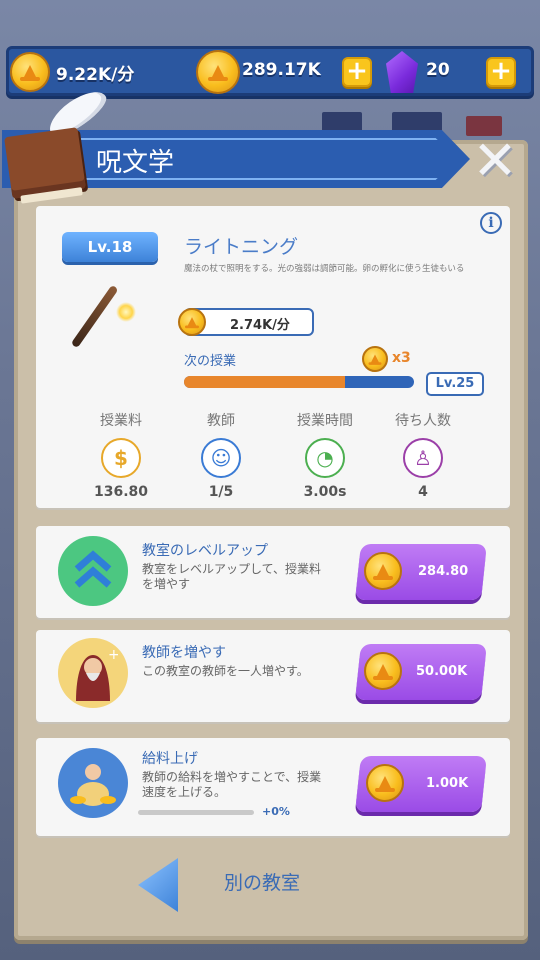  I want to click on stat-teachers: 教師 ☺ 1/5, so click(221, 455).